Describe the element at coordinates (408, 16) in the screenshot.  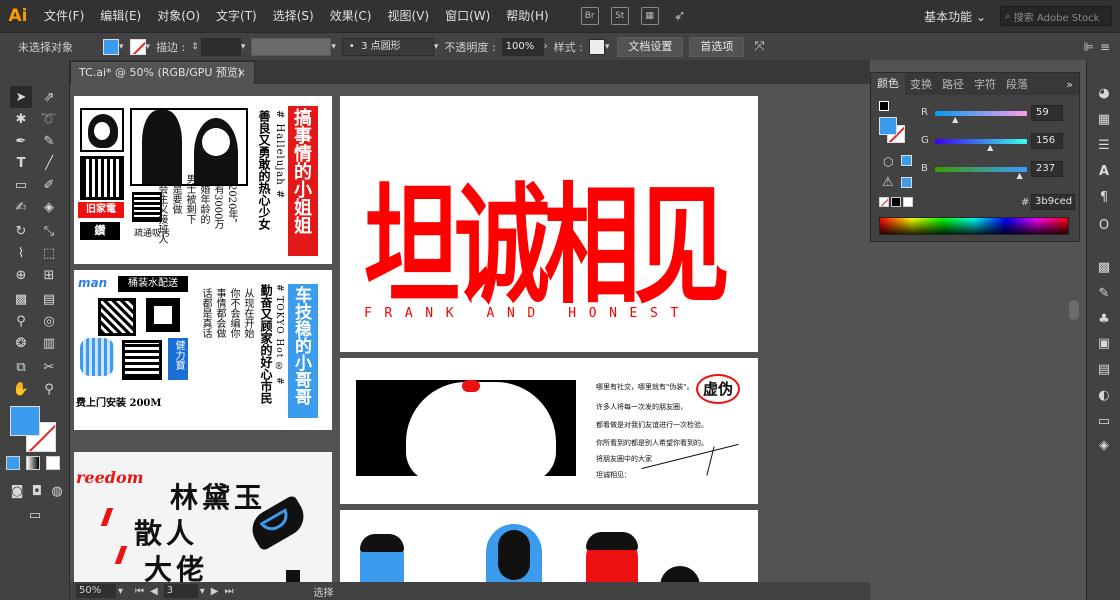
I see `menu-view: 视图(V)` at that location.